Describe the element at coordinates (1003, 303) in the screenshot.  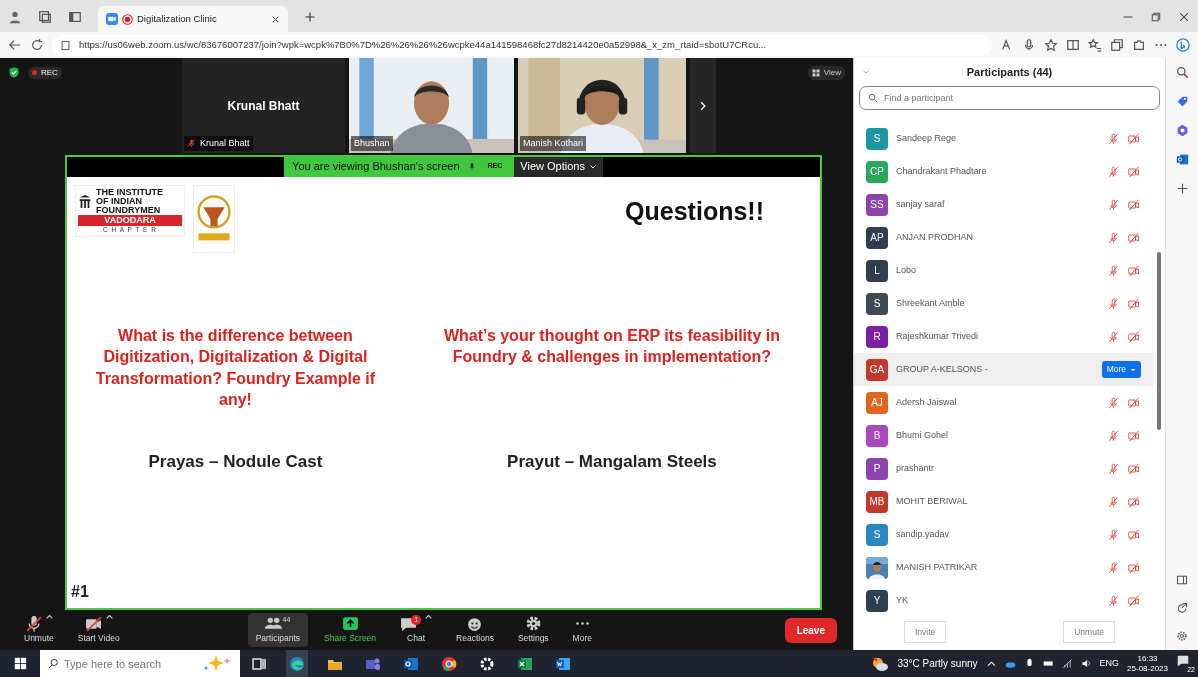
I see `participant-row: S Shreekant Amble` at that location.